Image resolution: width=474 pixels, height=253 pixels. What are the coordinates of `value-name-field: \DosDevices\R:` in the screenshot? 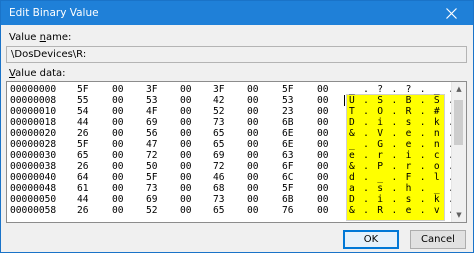 It's located at (236, 54).